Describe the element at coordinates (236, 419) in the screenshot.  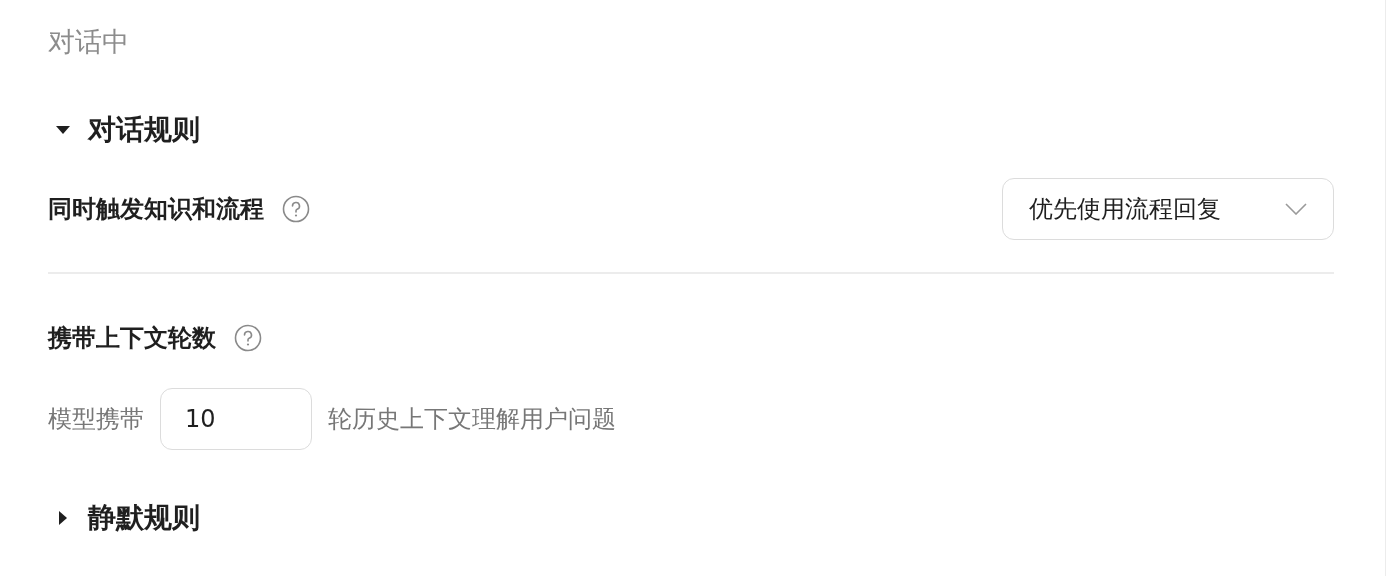
I see `number-field: 10` at that location.